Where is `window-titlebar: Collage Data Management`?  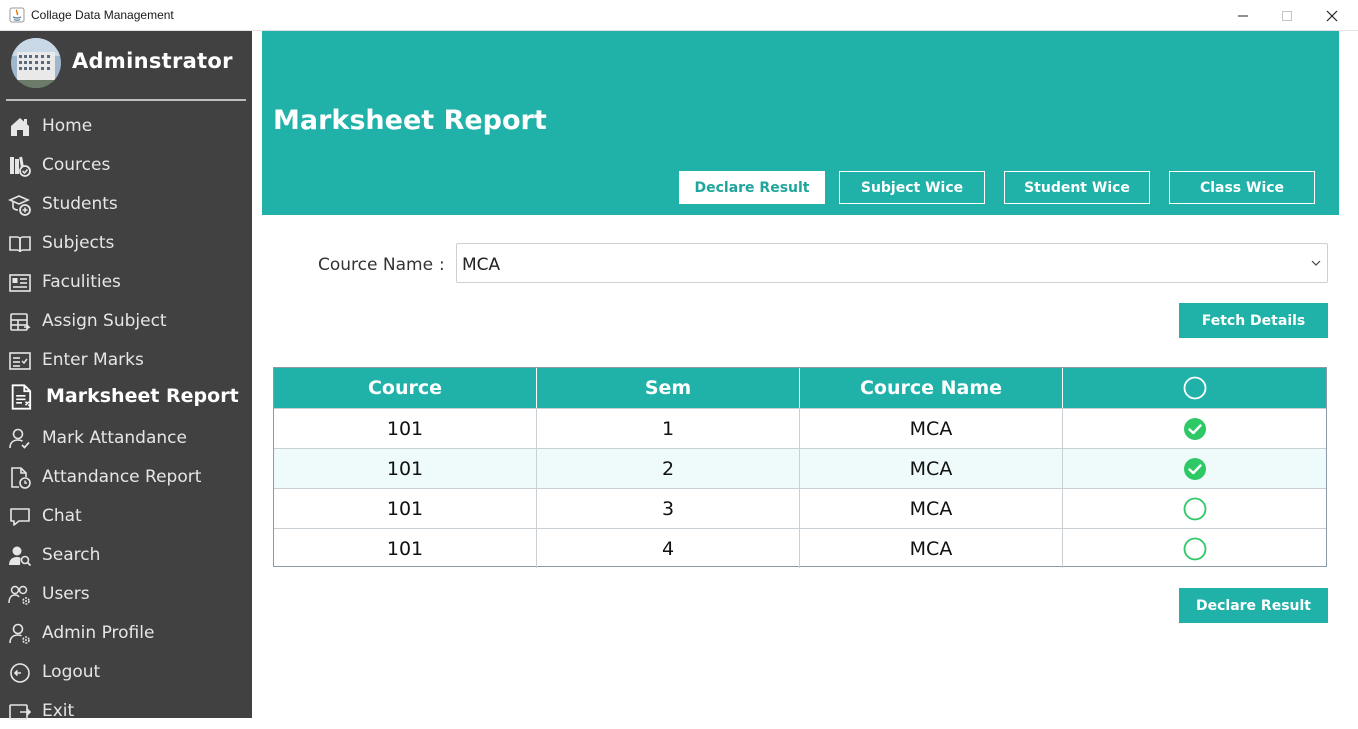 window-titlebar: Collage Data Management is located at coordinates (679, 15).